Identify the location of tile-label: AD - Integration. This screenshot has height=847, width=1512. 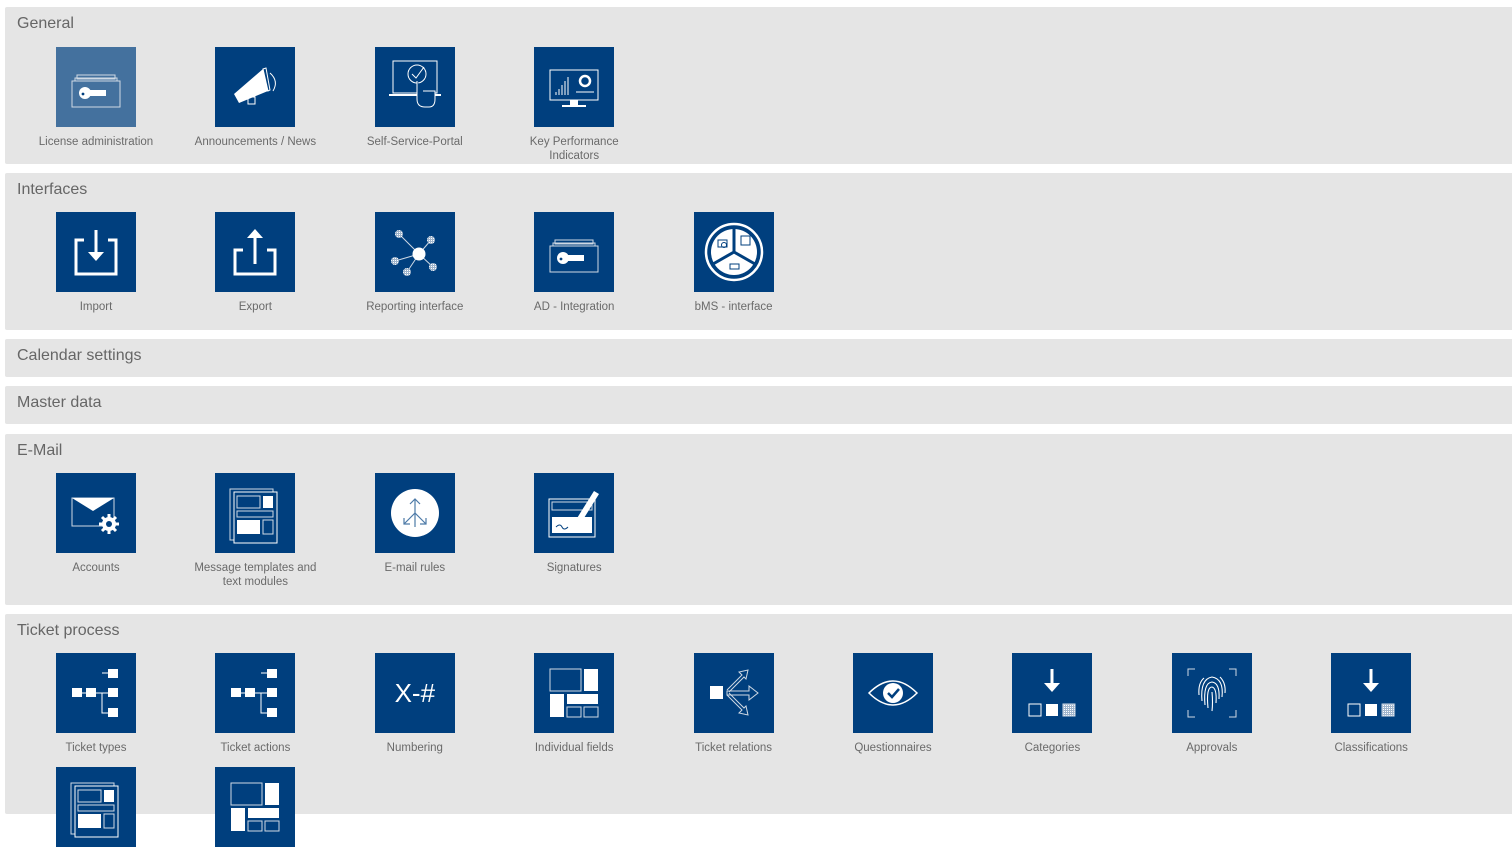
(574, 307).